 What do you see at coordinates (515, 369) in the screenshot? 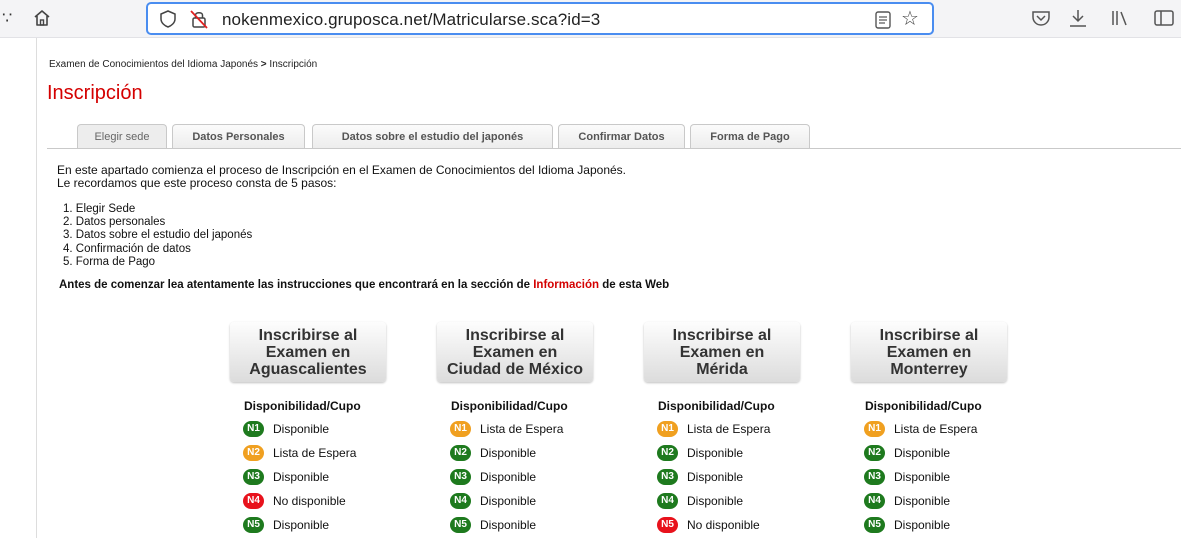
I see `enroll-button-label: Ciudad de México` at bounding box center [515, 369].